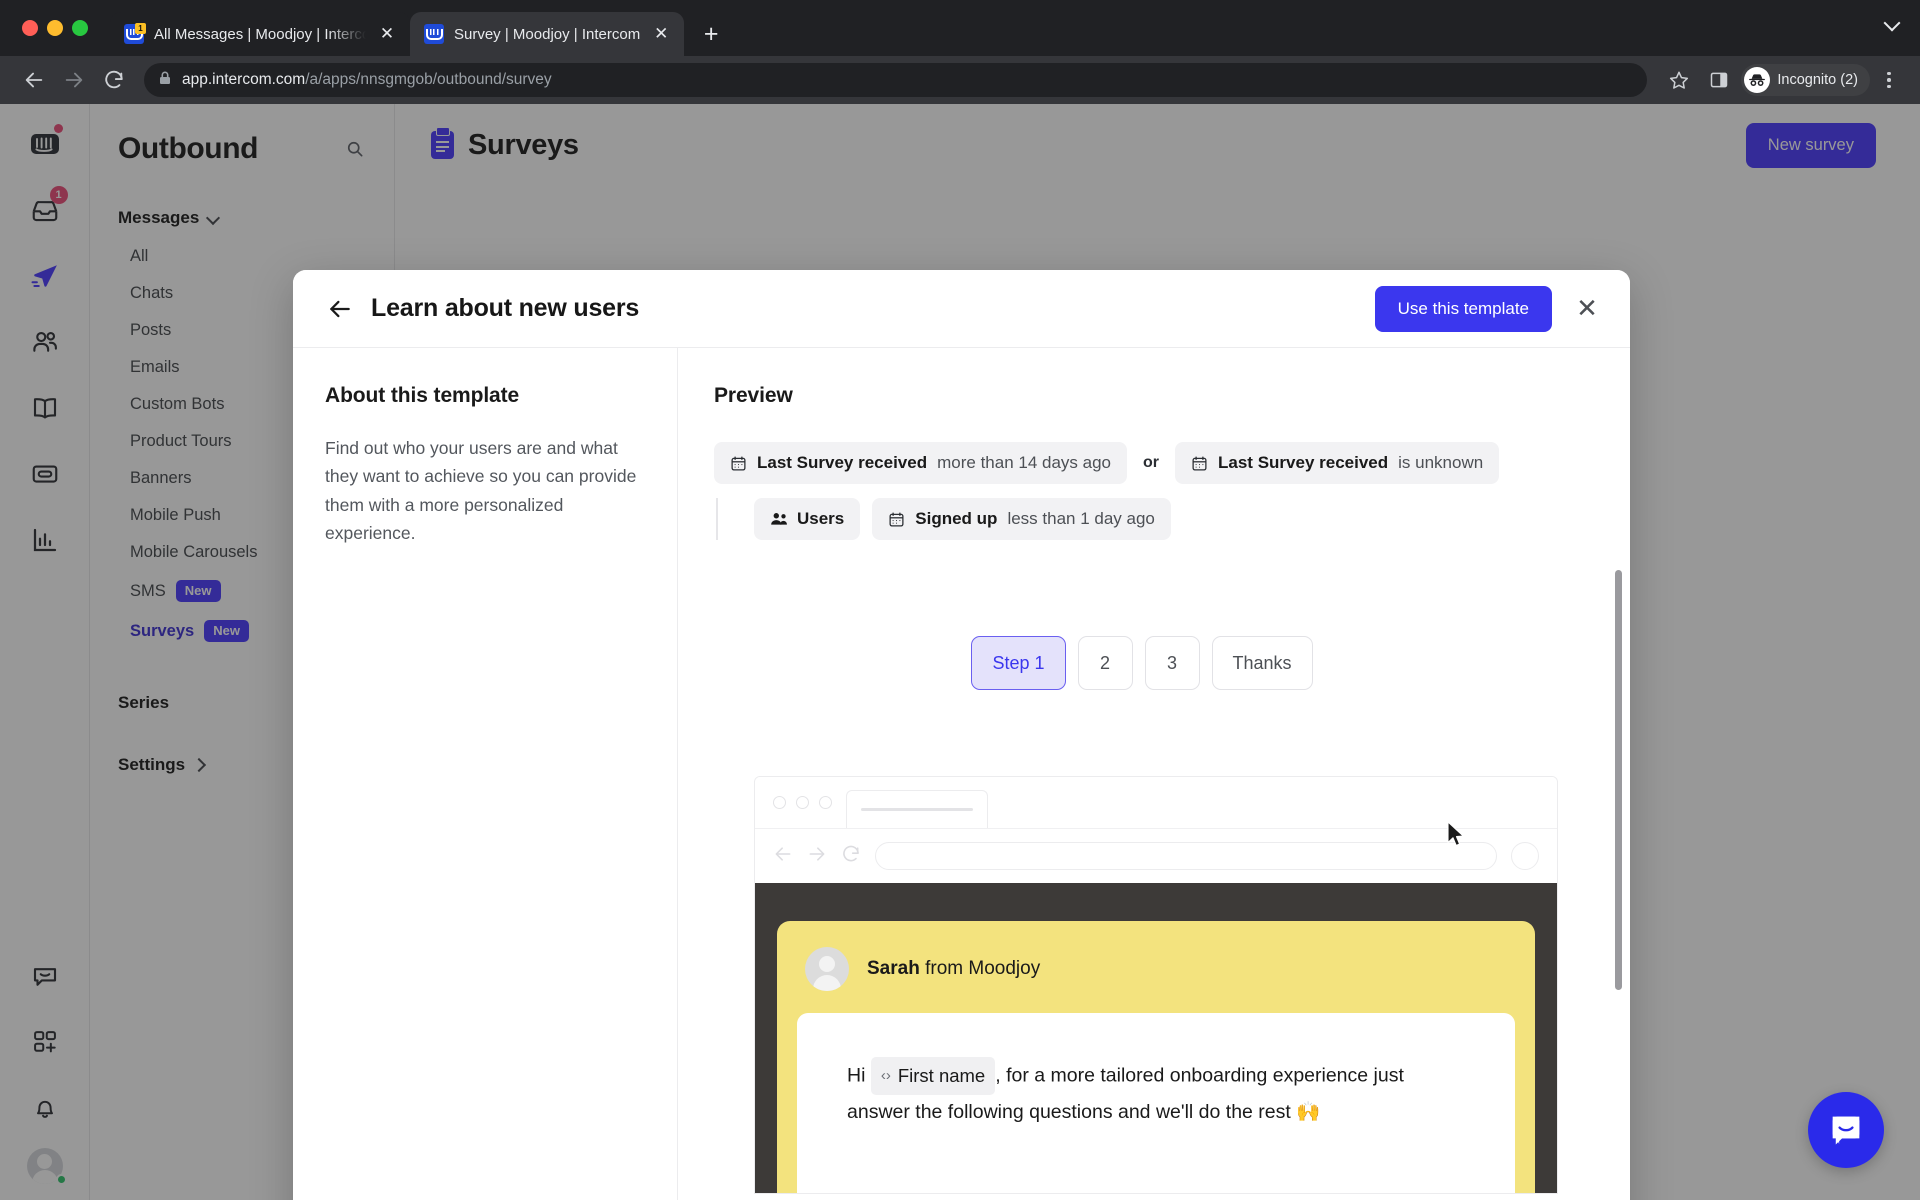 This screenshot has width=1920, height=1200. What do you see at coordinates (753, 395) in the screenshot?
I see `preview-heading: Preview` at bounding box center [753, 395].